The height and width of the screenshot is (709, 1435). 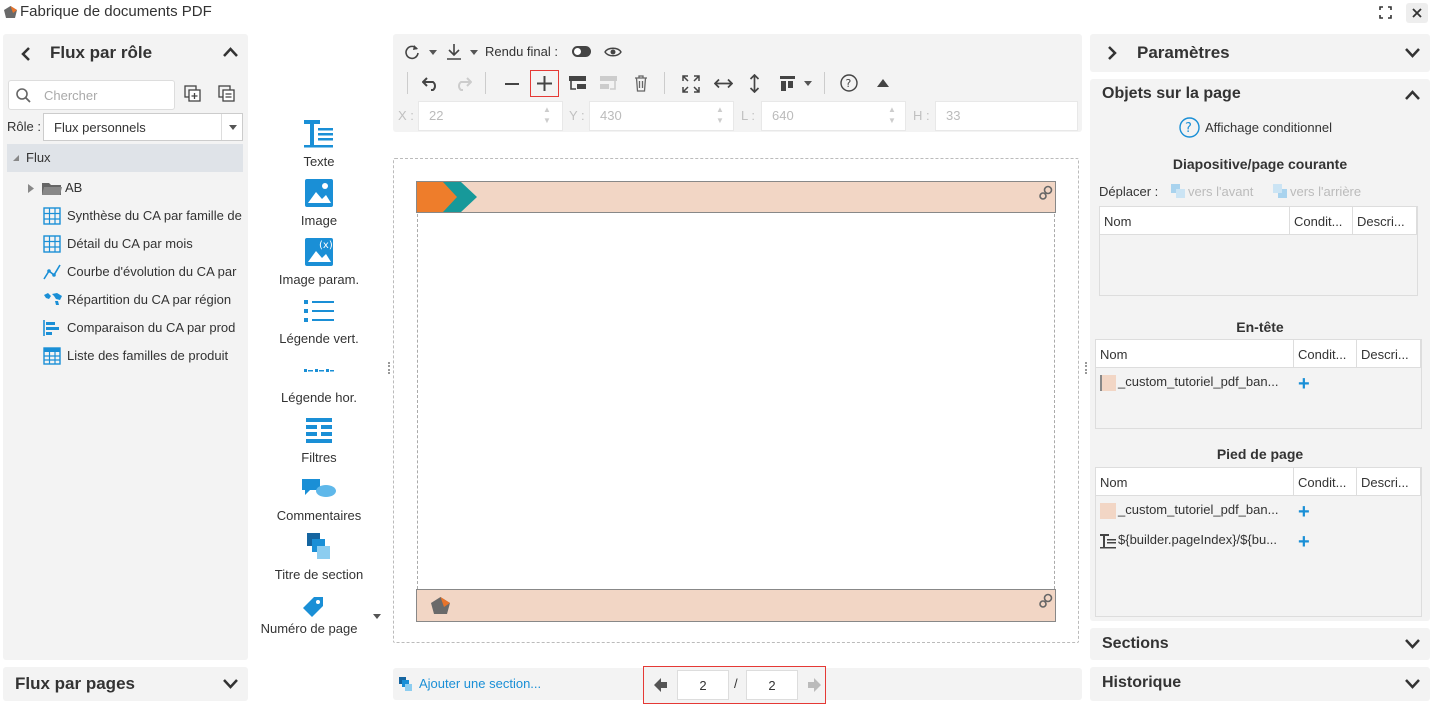 I want to click on left-panel-title: Flux par rôle, so click(x=101, y=52).